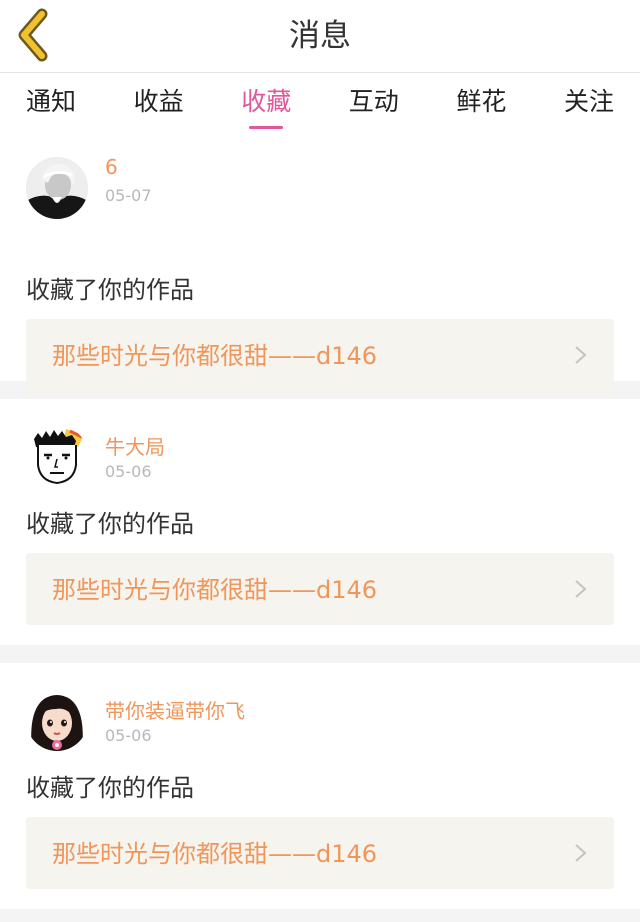 Image resolution: width=640 pixels, height=922 pixels. I want to click on page-title: 消息, so click(320, 36).